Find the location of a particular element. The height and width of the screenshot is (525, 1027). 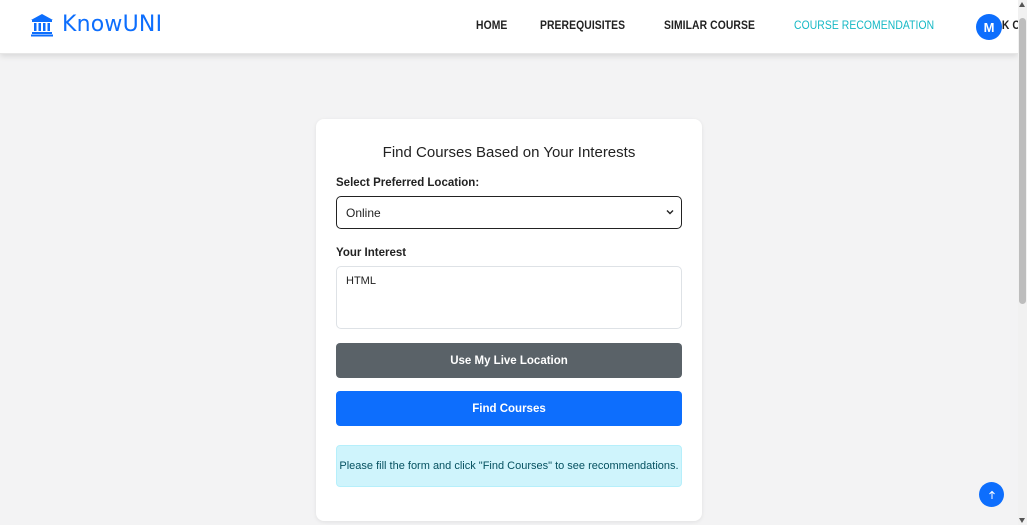

page-scrollbar is located at coordinates (1022, 262).